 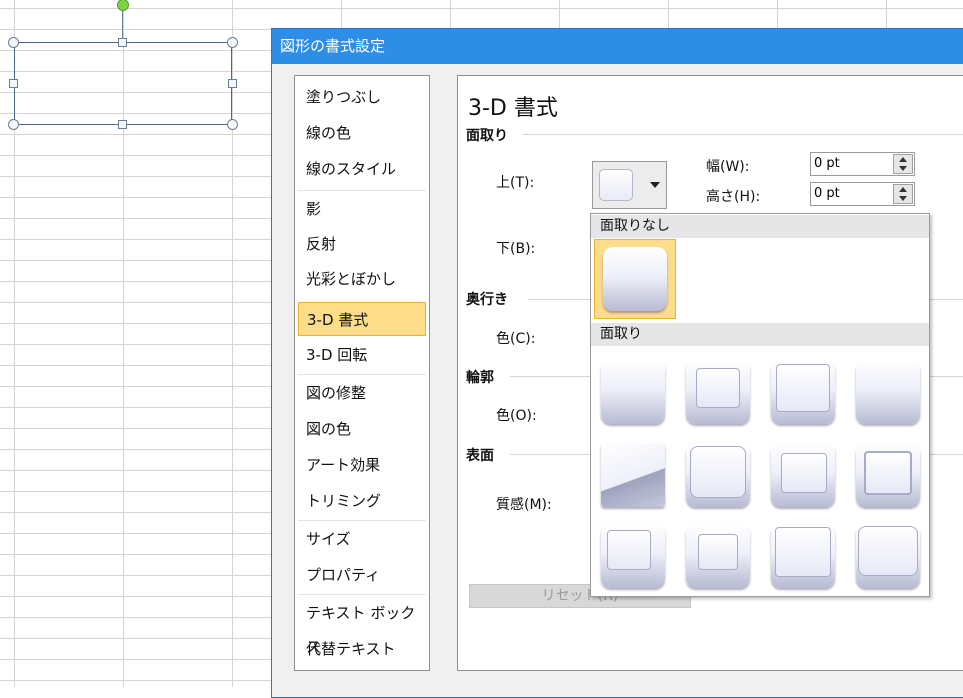 I want to click on nav-item-artistic-effects: アート効果, so click(x=362, y=465).